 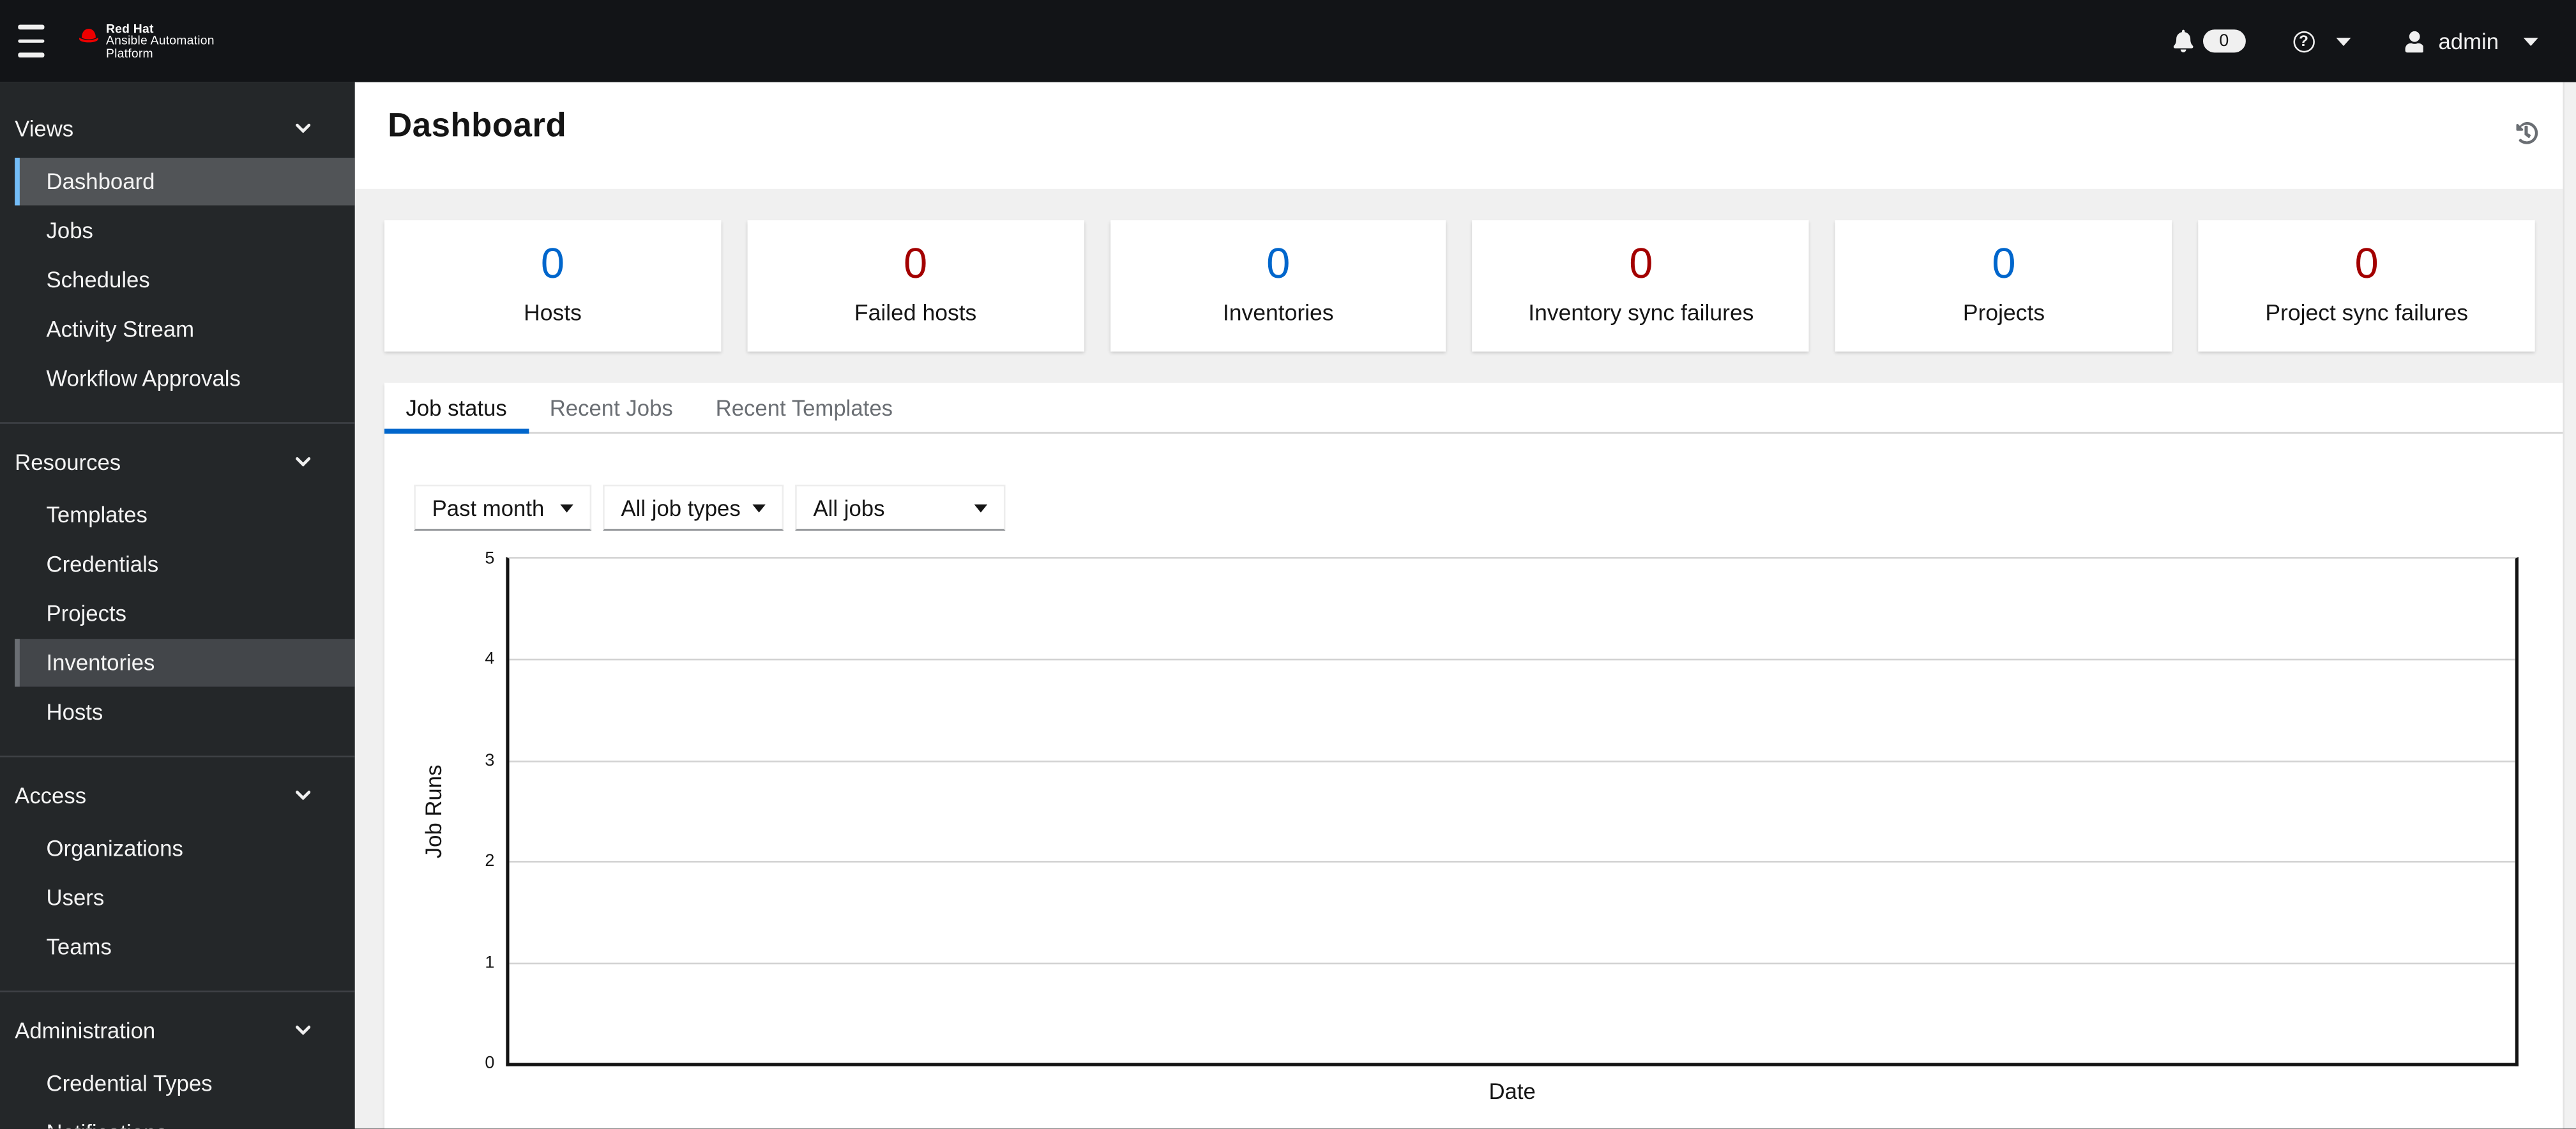 What do you see at coordinates (901, 507) in the screenshot?
I see `job-select: All jobs` at bounding box center [901, 507].